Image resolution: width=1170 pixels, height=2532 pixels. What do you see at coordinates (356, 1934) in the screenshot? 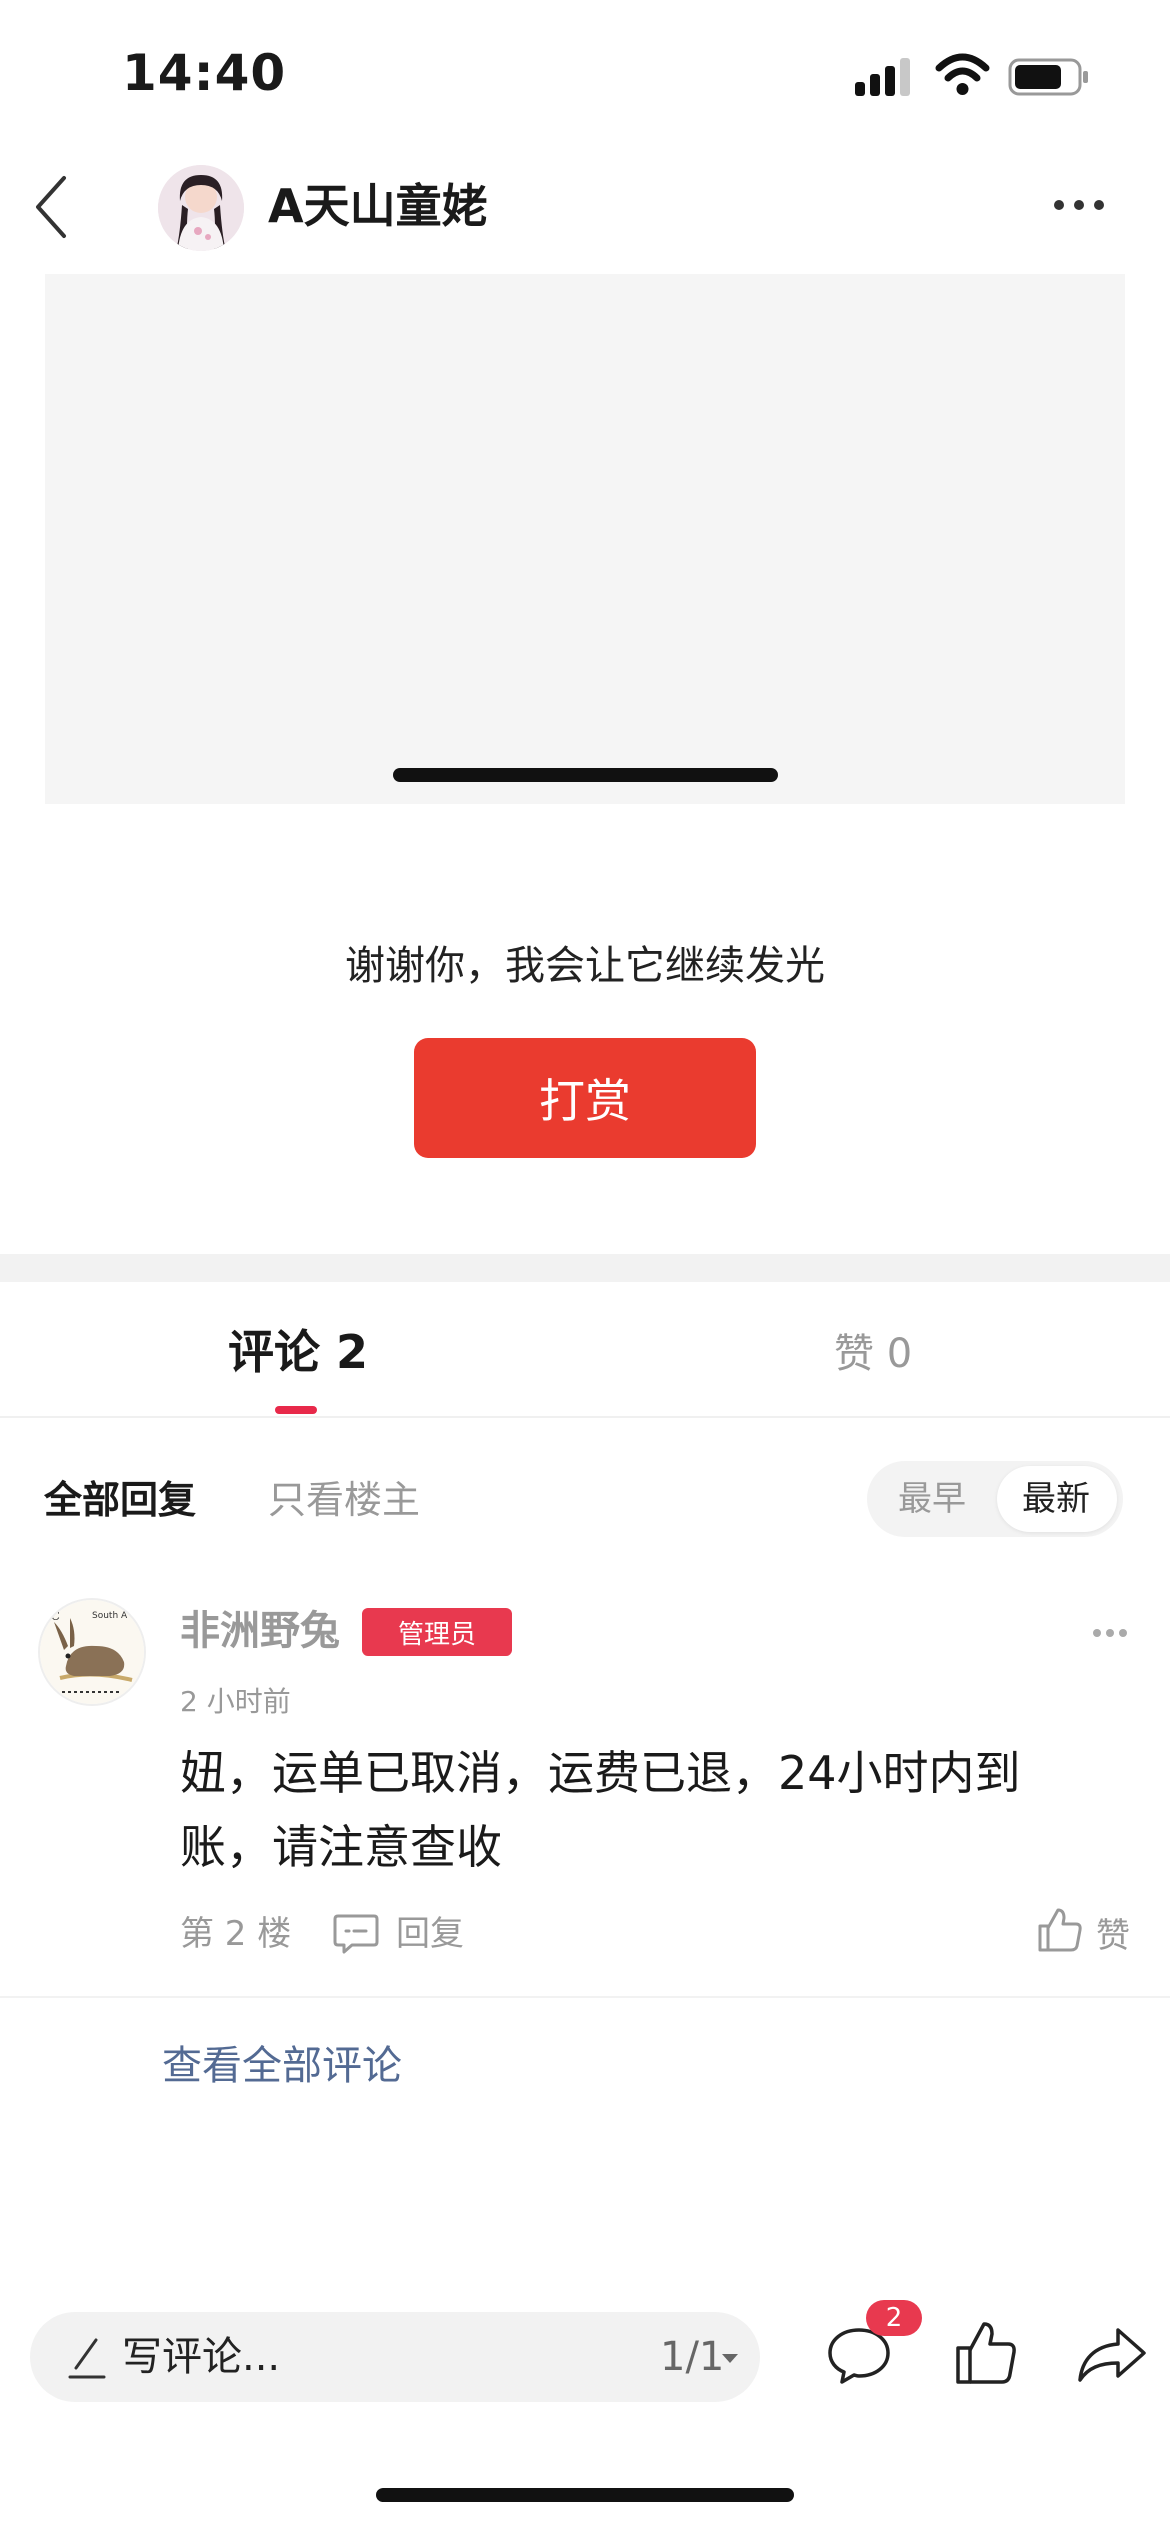
I see `reply-bubble-icon` at bounding box center [356, 1934].